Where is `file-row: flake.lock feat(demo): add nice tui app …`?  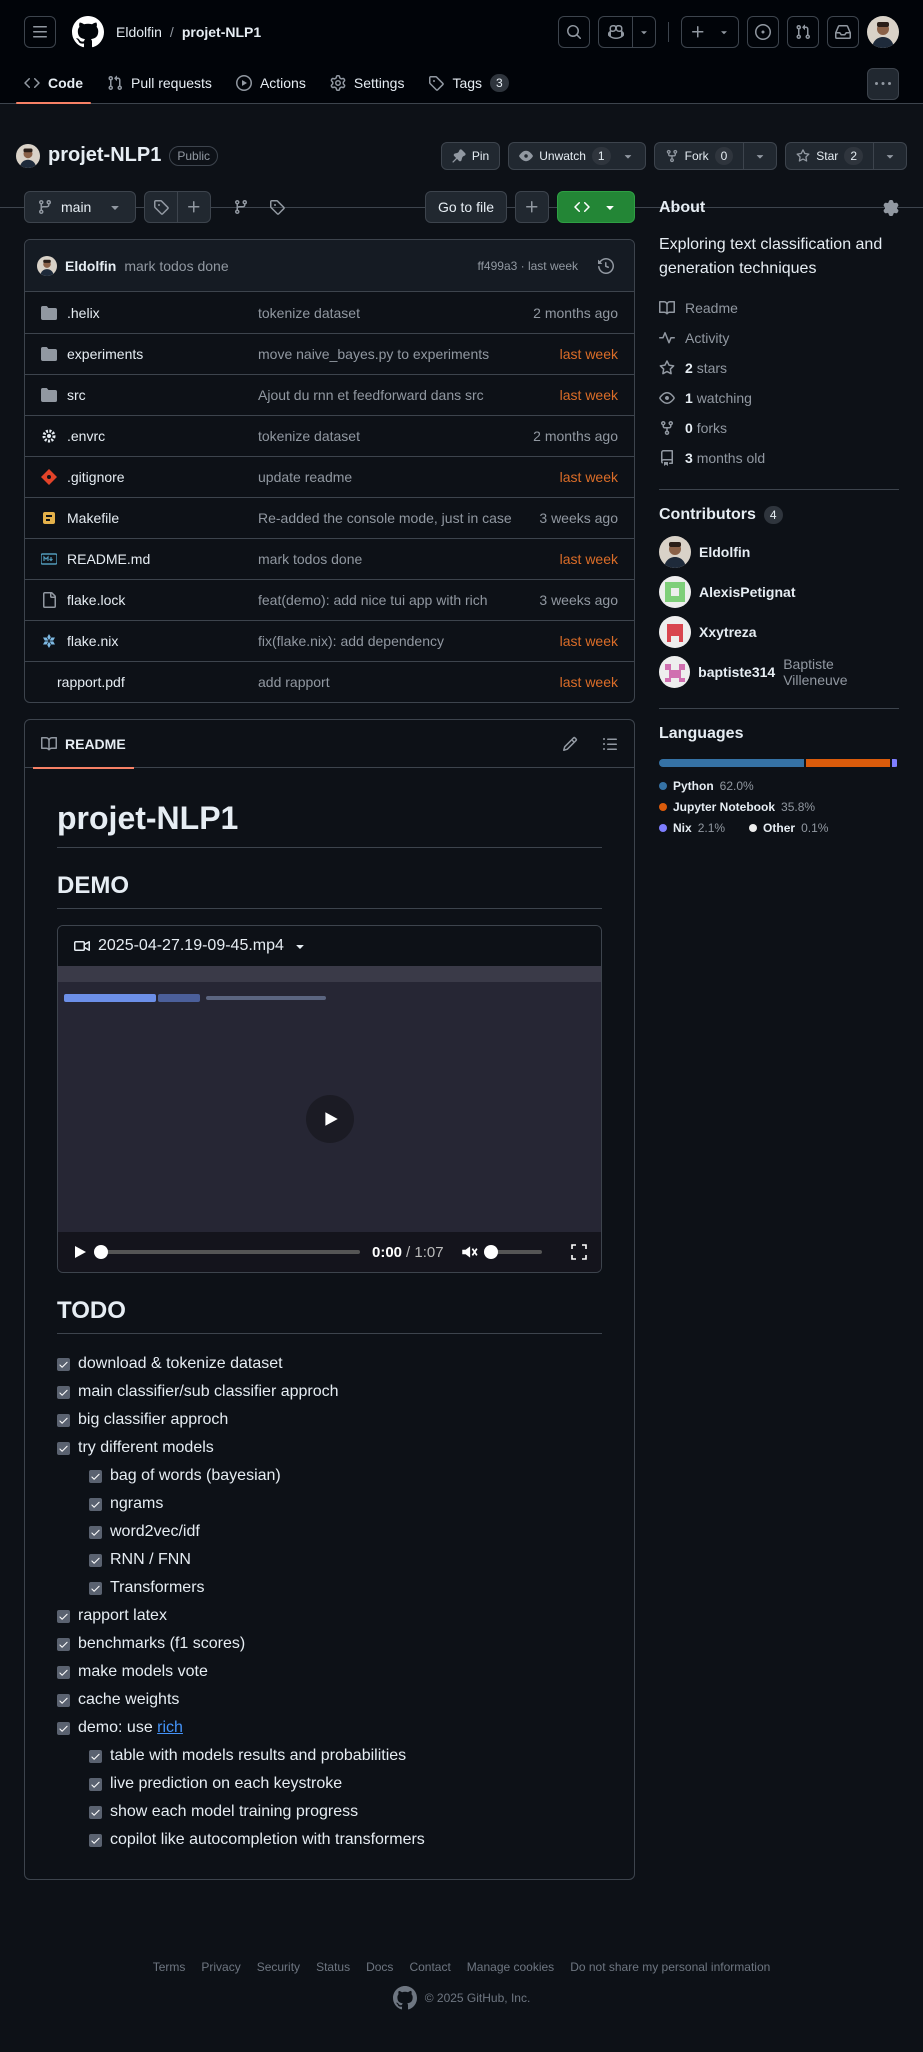
file-row: flake.lock feat(demo): add nice tui app … is located at coordinates (329, 599).